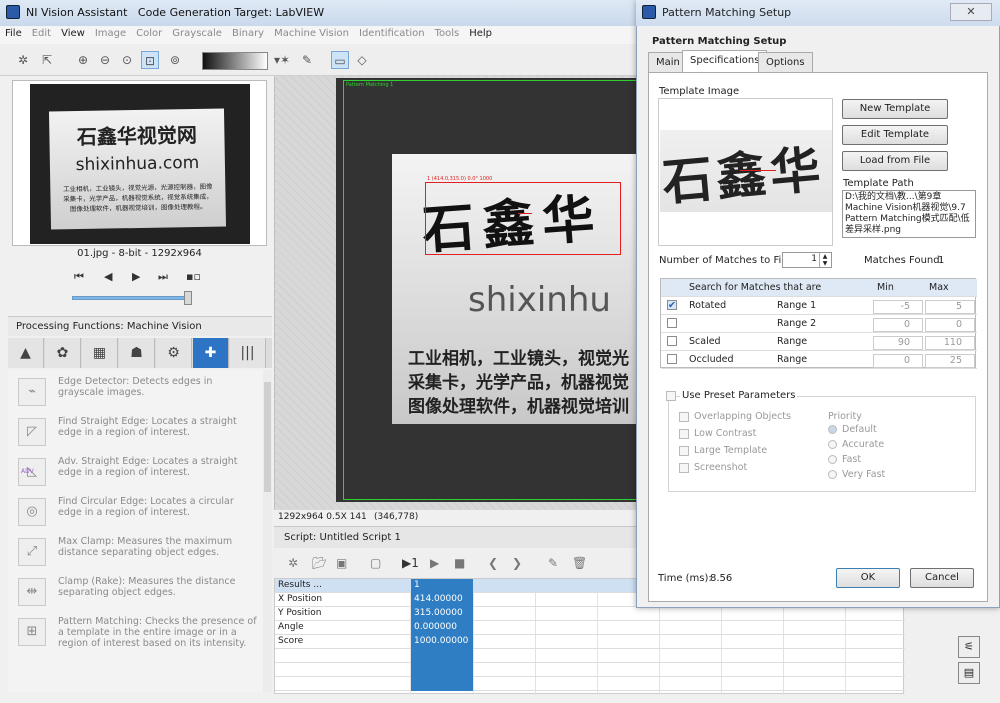 The image size is (1000, 703). What do you see at coordinates (13, 33) in the screenshot?
I see `menu-item: File` at bounding box center [13, 33].